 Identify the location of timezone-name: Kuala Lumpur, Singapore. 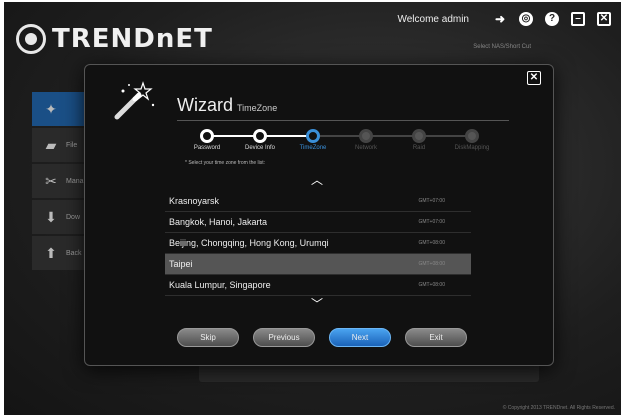
(220, 285).